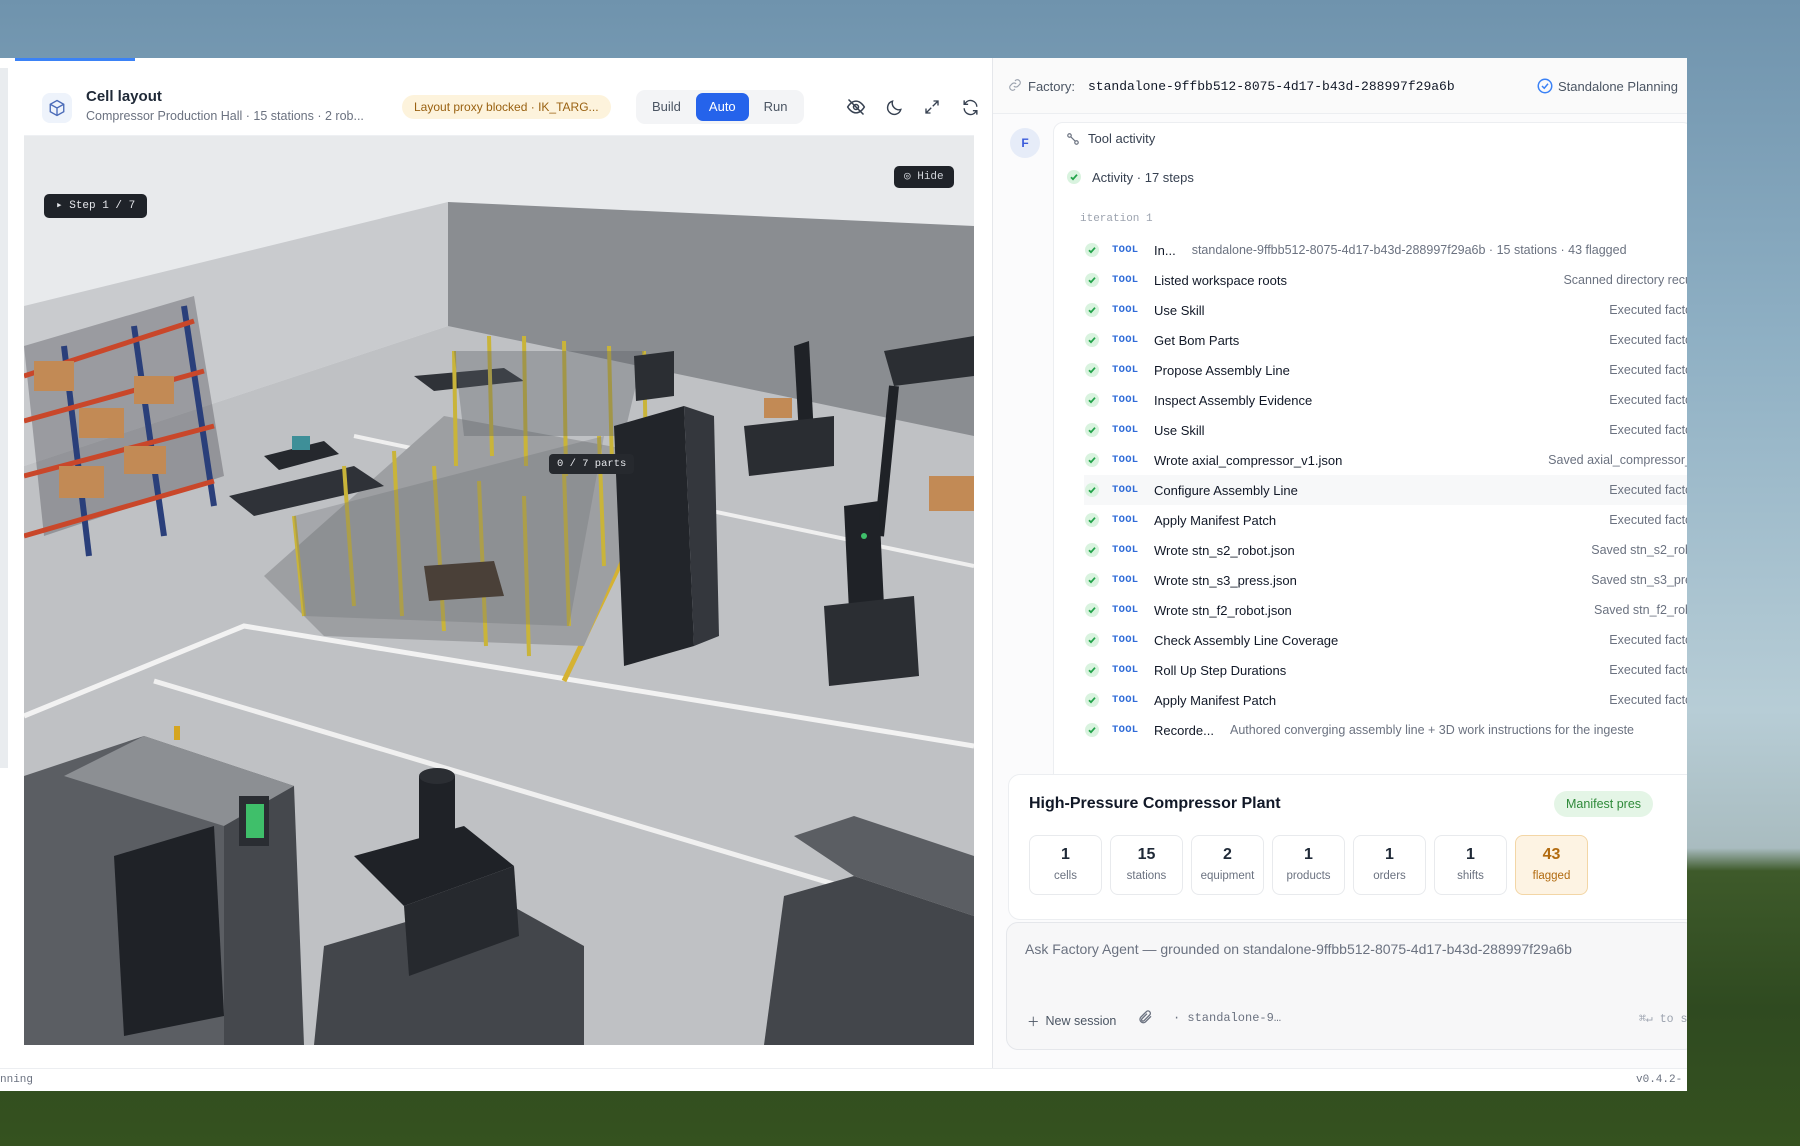 The width and height of the screenshot is (1800, 1146). I want to click on stat-shifts: 1 shifts, so click(1470, 865).